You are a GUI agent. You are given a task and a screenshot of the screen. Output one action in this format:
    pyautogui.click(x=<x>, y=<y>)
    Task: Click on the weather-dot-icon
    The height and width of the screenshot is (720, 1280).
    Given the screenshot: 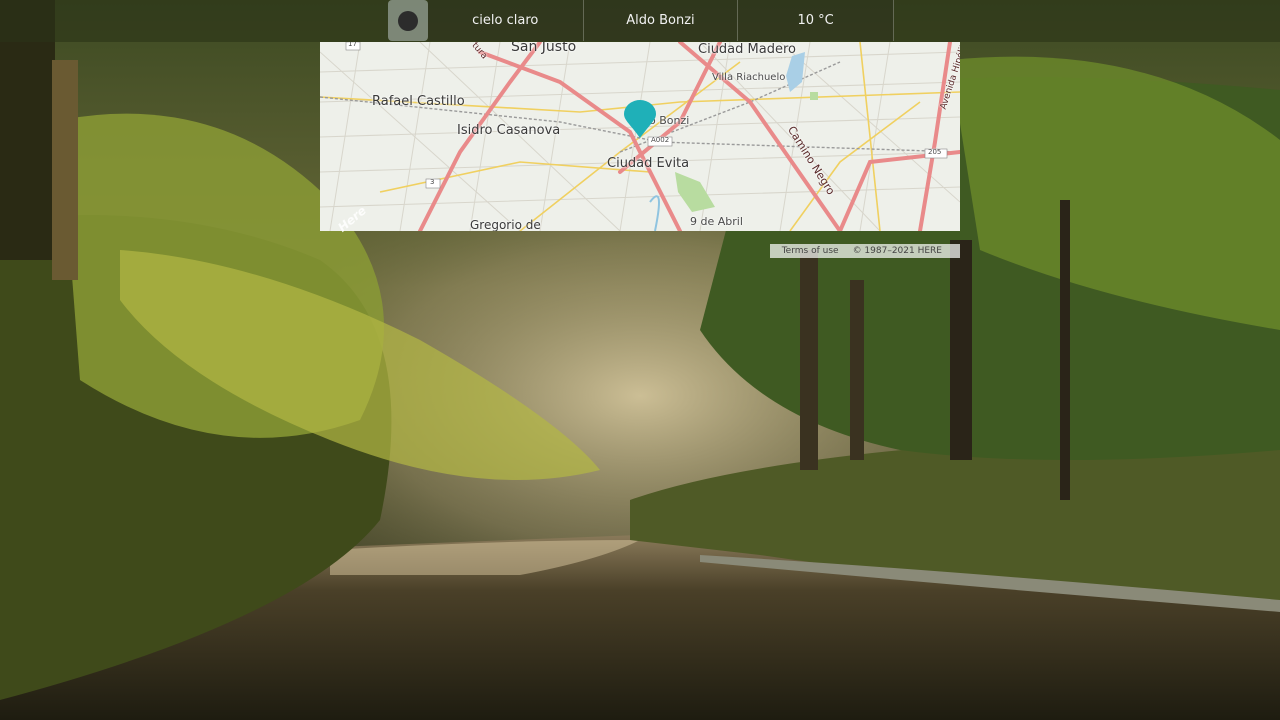 What is the action you would take?
    pyautogui.click(x=408, y=20)
    